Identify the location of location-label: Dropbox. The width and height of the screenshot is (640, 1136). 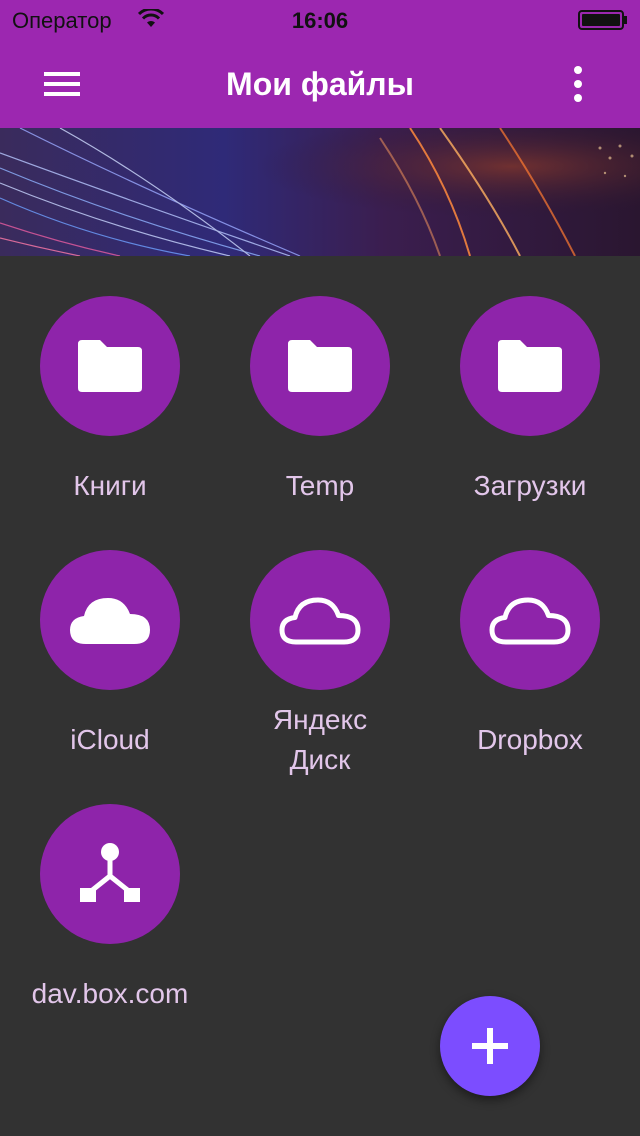
(530, 739).